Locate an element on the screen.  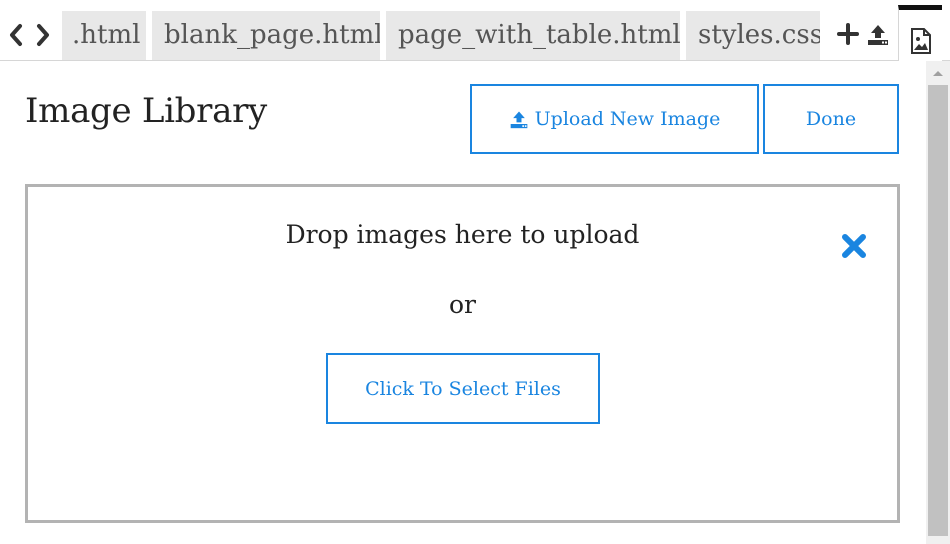
tab-label: blank_page.html is located at coordinates (272, 35).